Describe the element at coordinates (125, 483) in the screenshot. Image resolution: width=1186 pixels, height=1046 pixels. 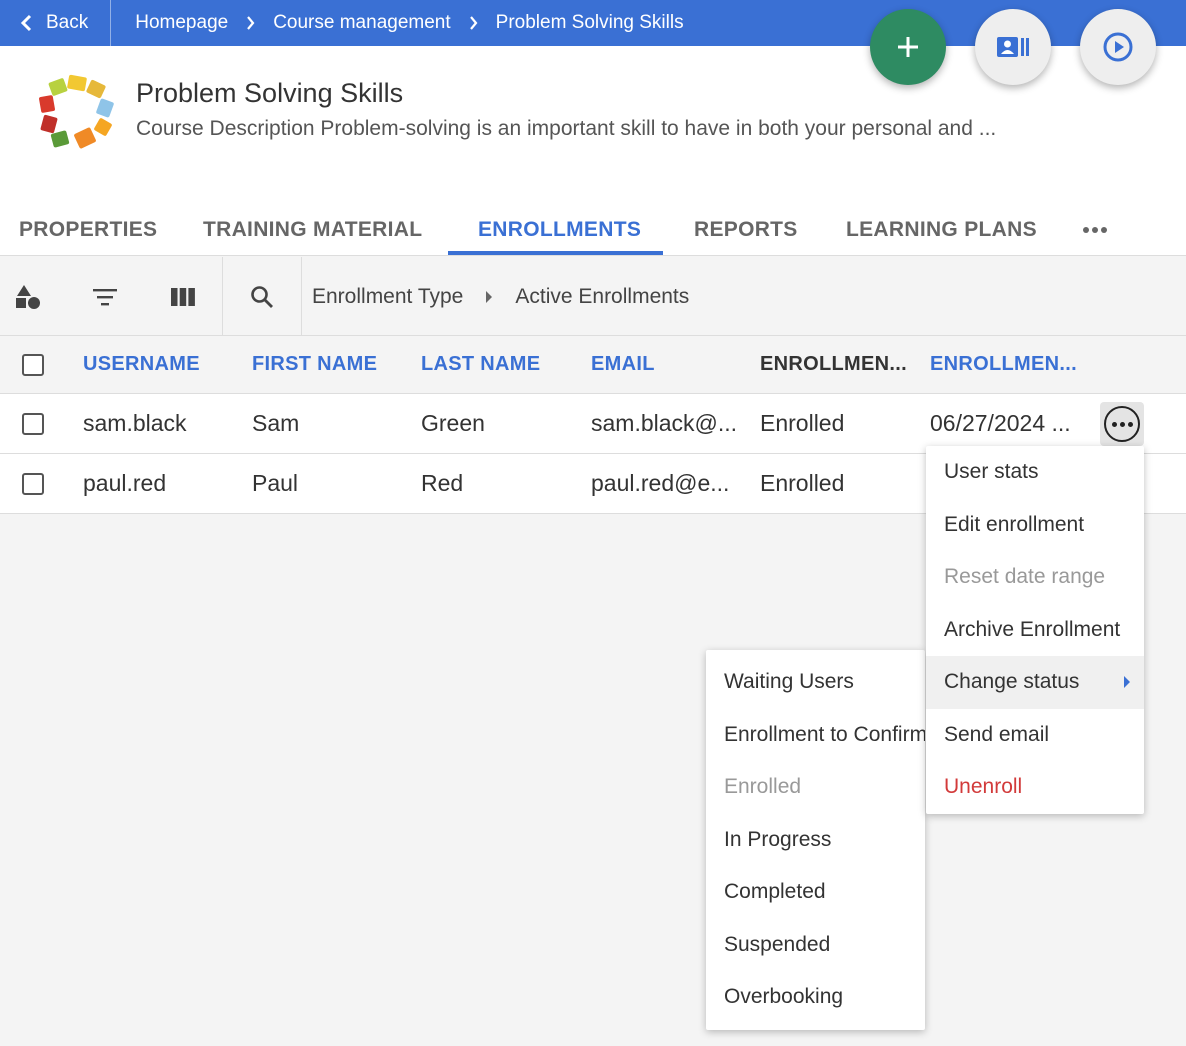
I see `cell-username: paul.red` at that location.